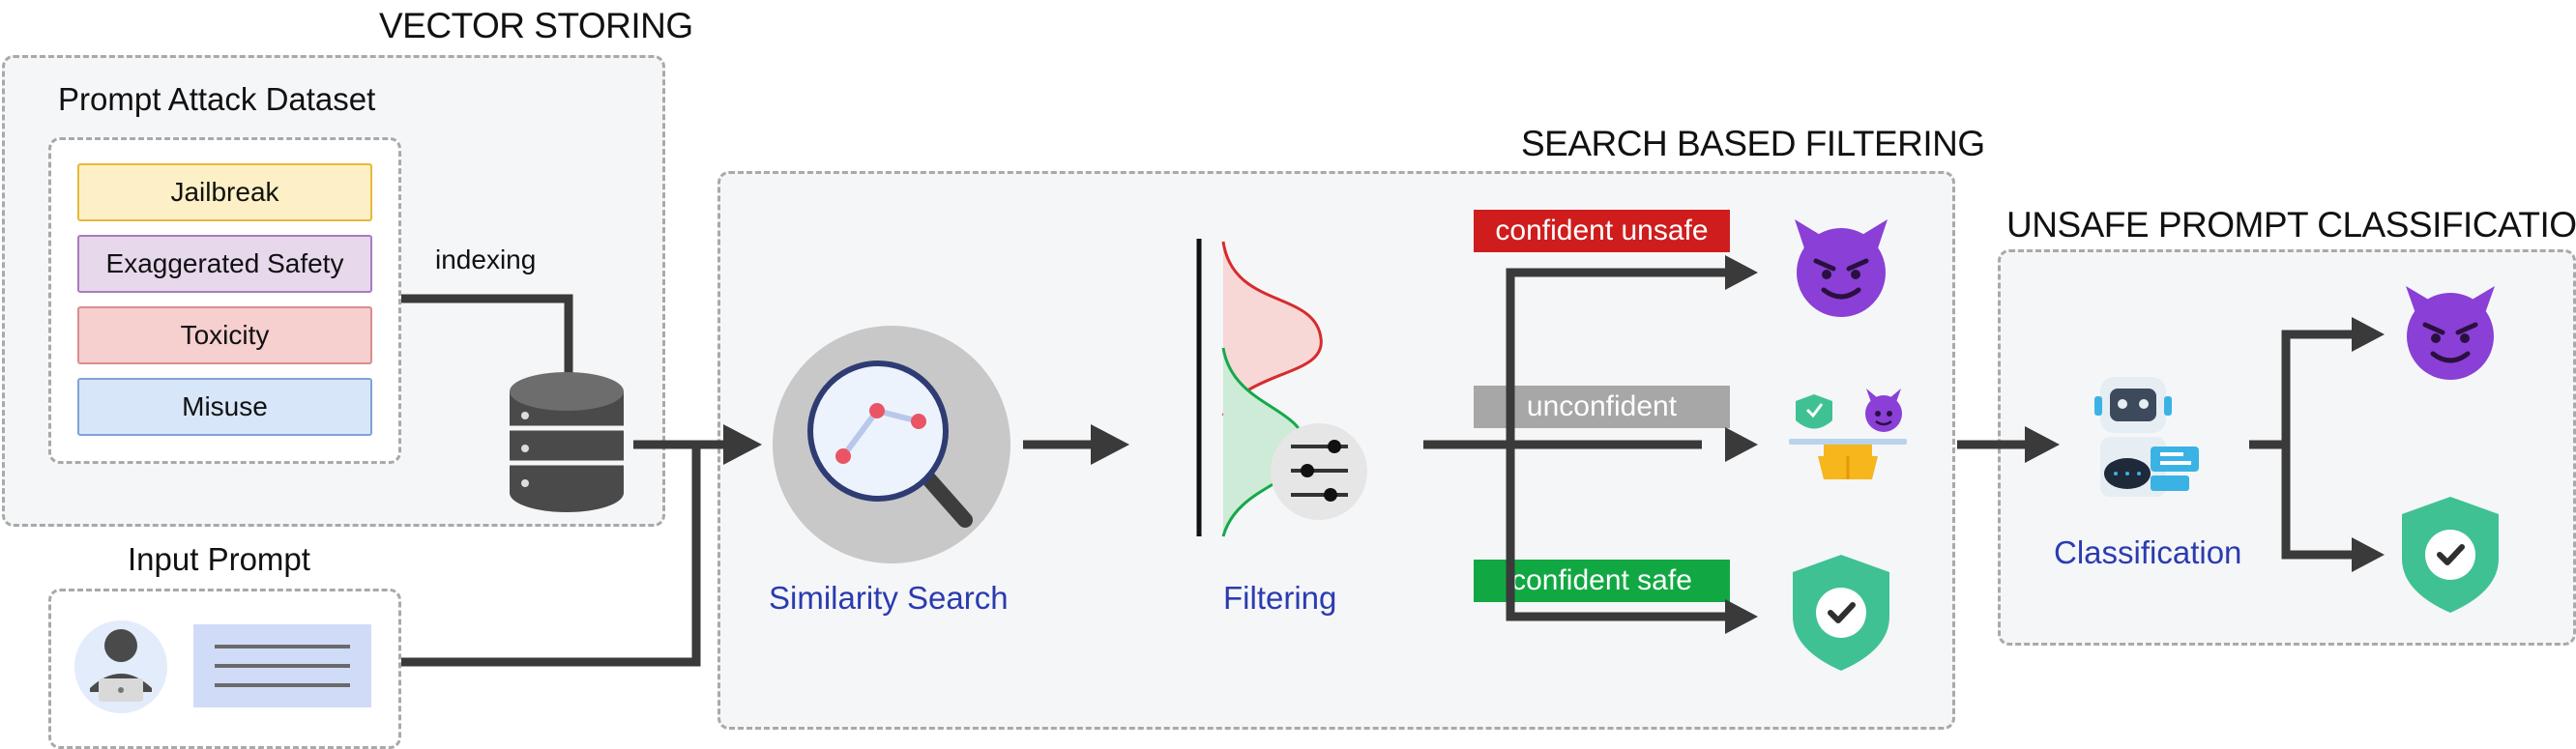 This screenshot has width=2576, height=749. I want to click on arrowhead-class-safe, so click(2368, 554).